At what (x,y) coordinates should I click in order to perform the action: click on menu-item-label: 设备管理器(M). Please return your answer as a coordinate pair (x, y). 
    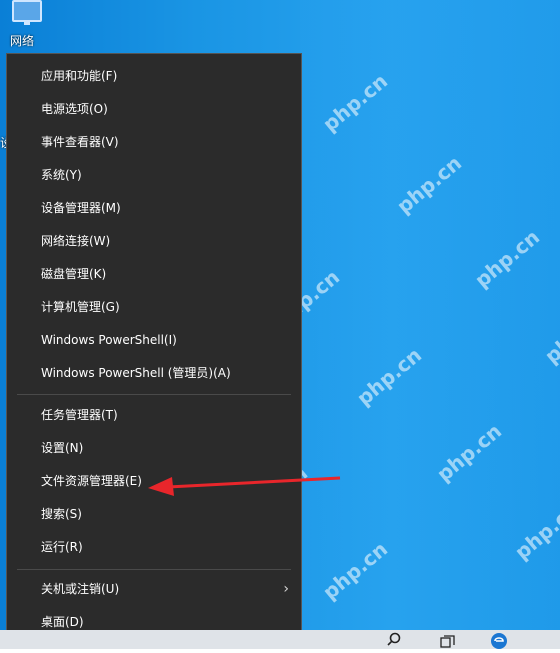
    Looking at the image, I should click on (81, 208).